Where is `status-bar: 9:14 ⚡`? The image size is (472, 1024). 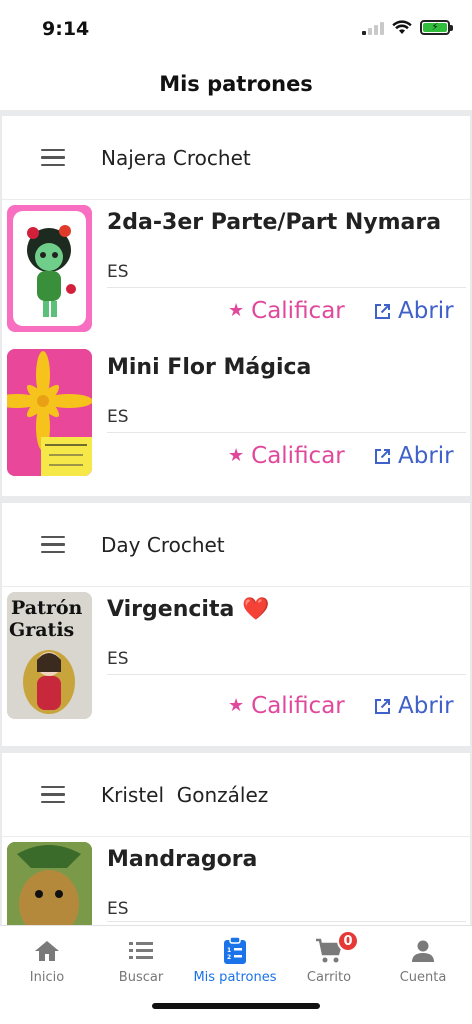 status-bar: 9:14 ⚡ is located at coordinates (236, 29).